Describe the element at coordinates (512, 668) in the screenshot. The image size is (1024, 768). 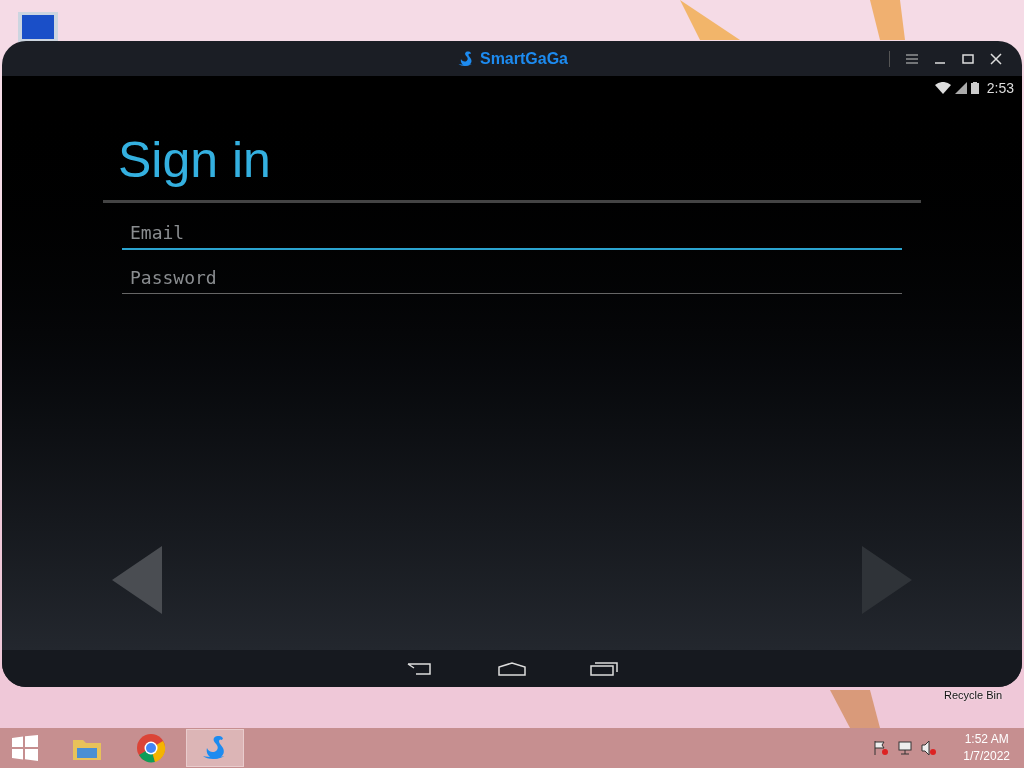
I see `home-icon` at that location.